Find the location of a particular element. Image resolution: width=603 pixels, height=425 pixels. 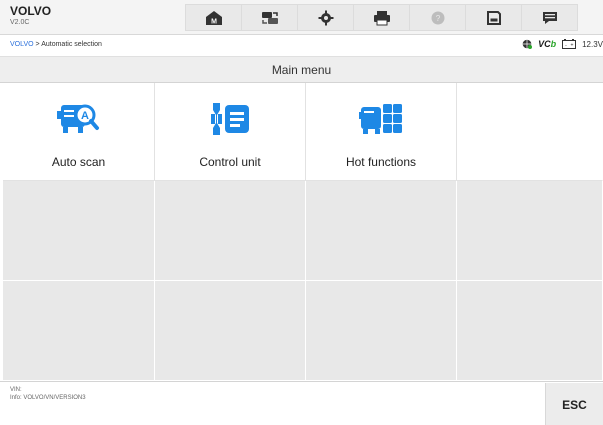

vin-label: VIN: is located at coordinates (16, 390).